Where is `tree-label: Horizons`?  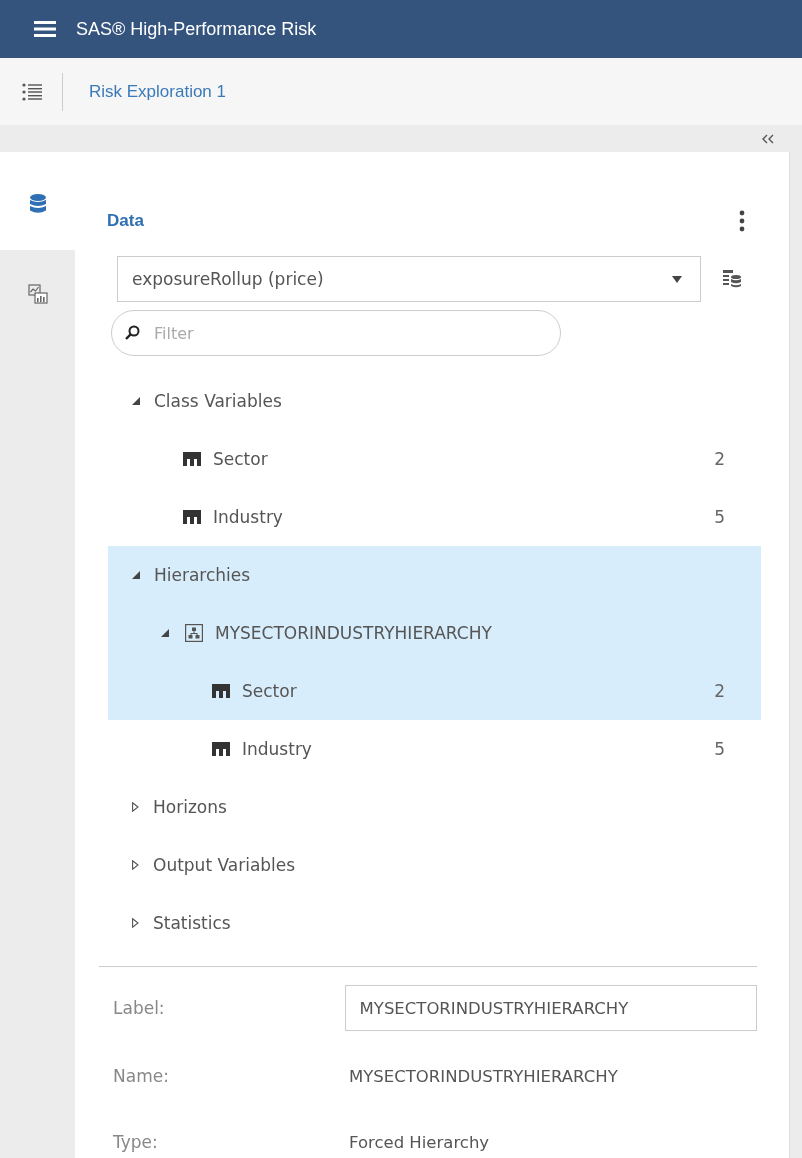
tree-label: Horizons is located at coordinates (190, 807).